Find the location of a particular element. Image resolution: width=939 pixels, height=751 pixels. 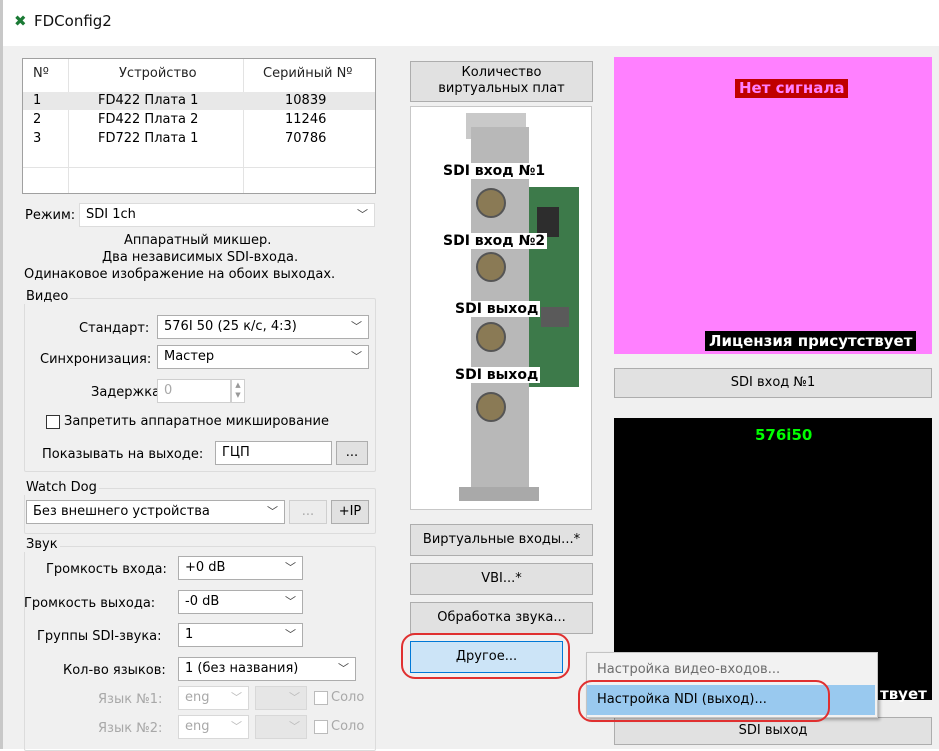

license-partial-label: твует is located at coordinates (903, 694).